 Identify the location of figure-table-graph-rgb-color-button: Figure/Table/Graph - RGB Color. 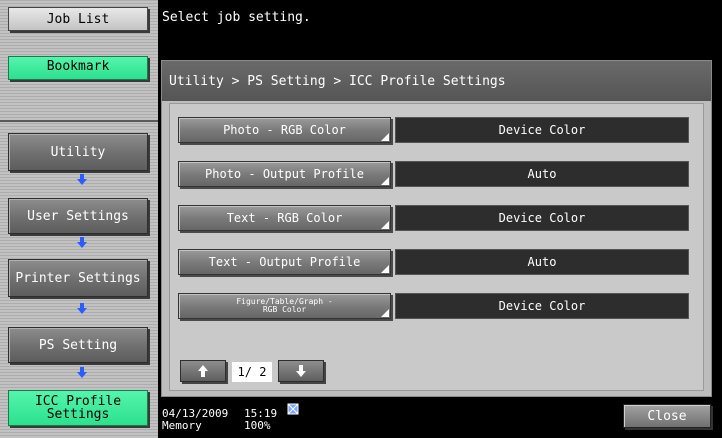
(284, 306).